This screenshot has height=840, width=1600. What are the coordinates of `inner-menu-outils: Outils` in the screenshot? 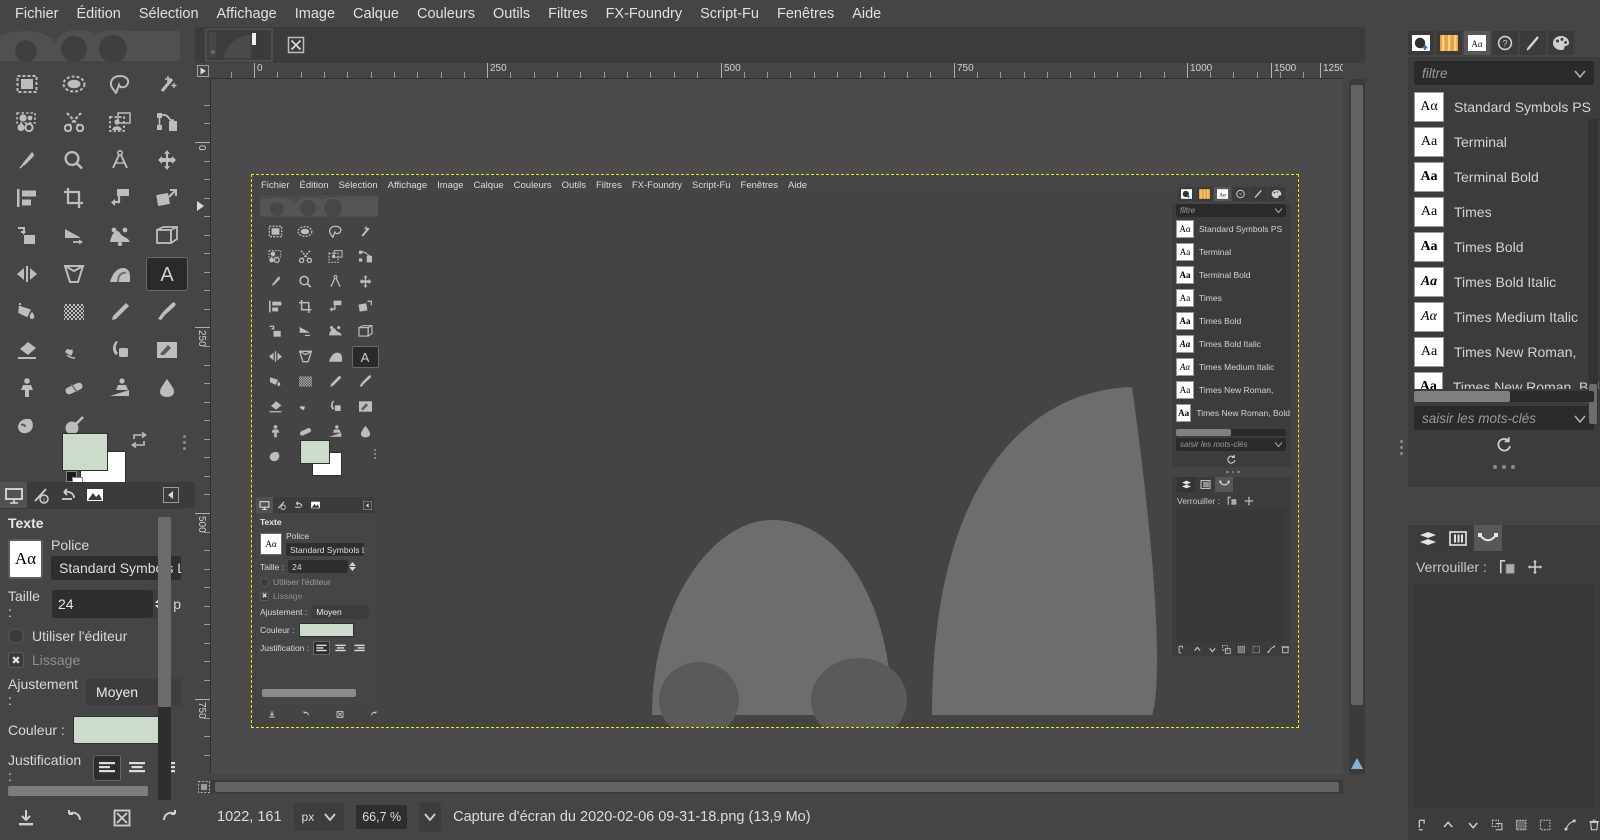 It's located at (574, 185).